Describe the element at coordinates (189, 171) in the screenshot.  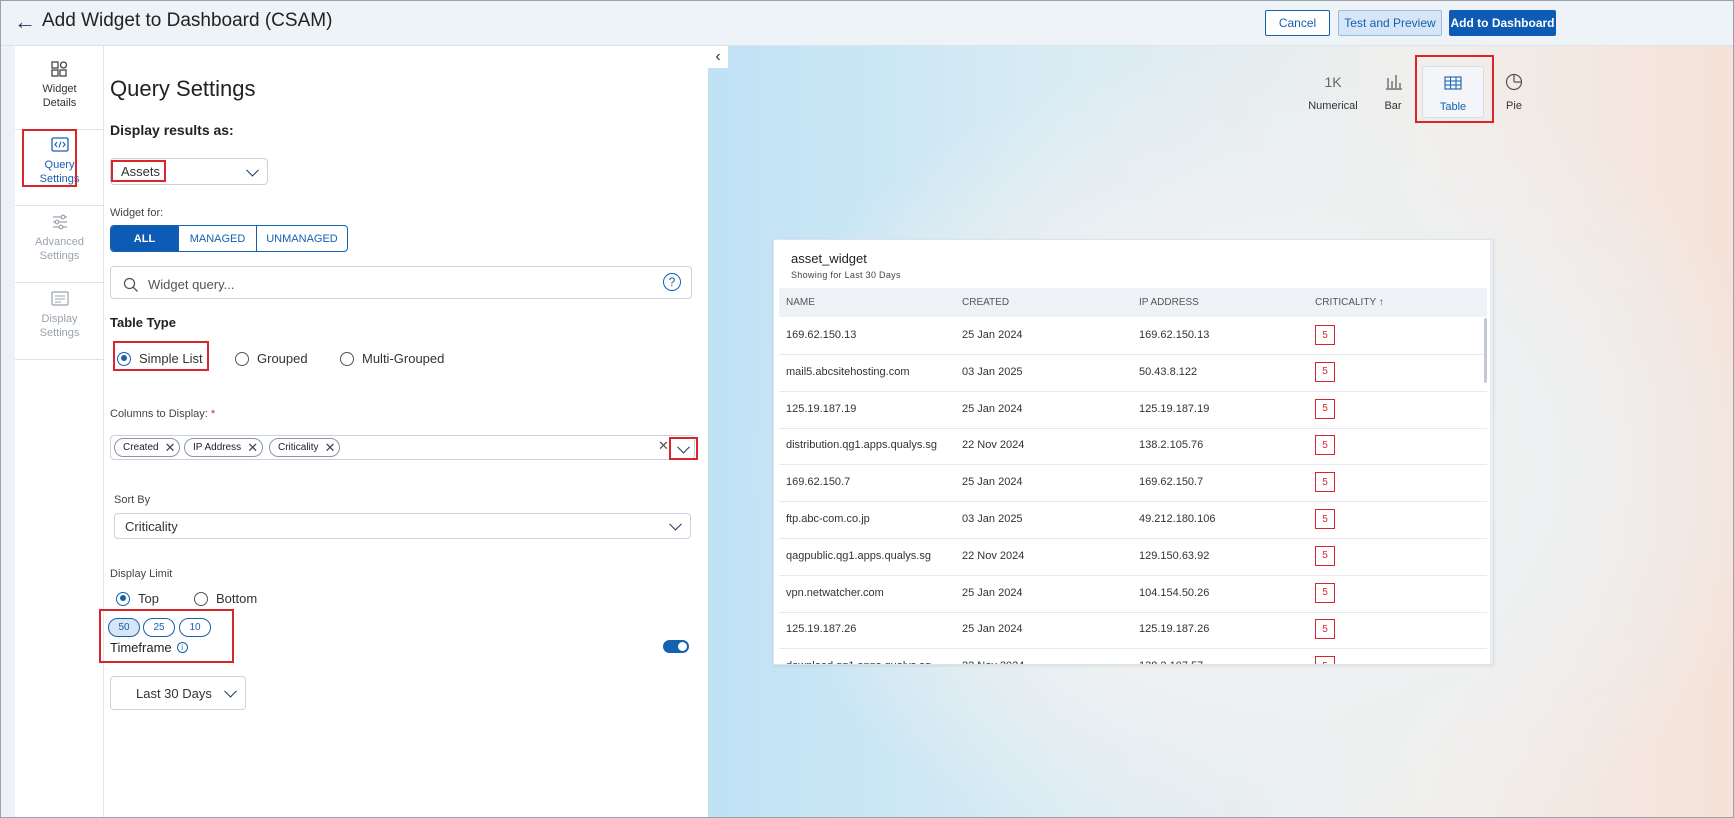
I see `display-results-select: Assets` at that location.